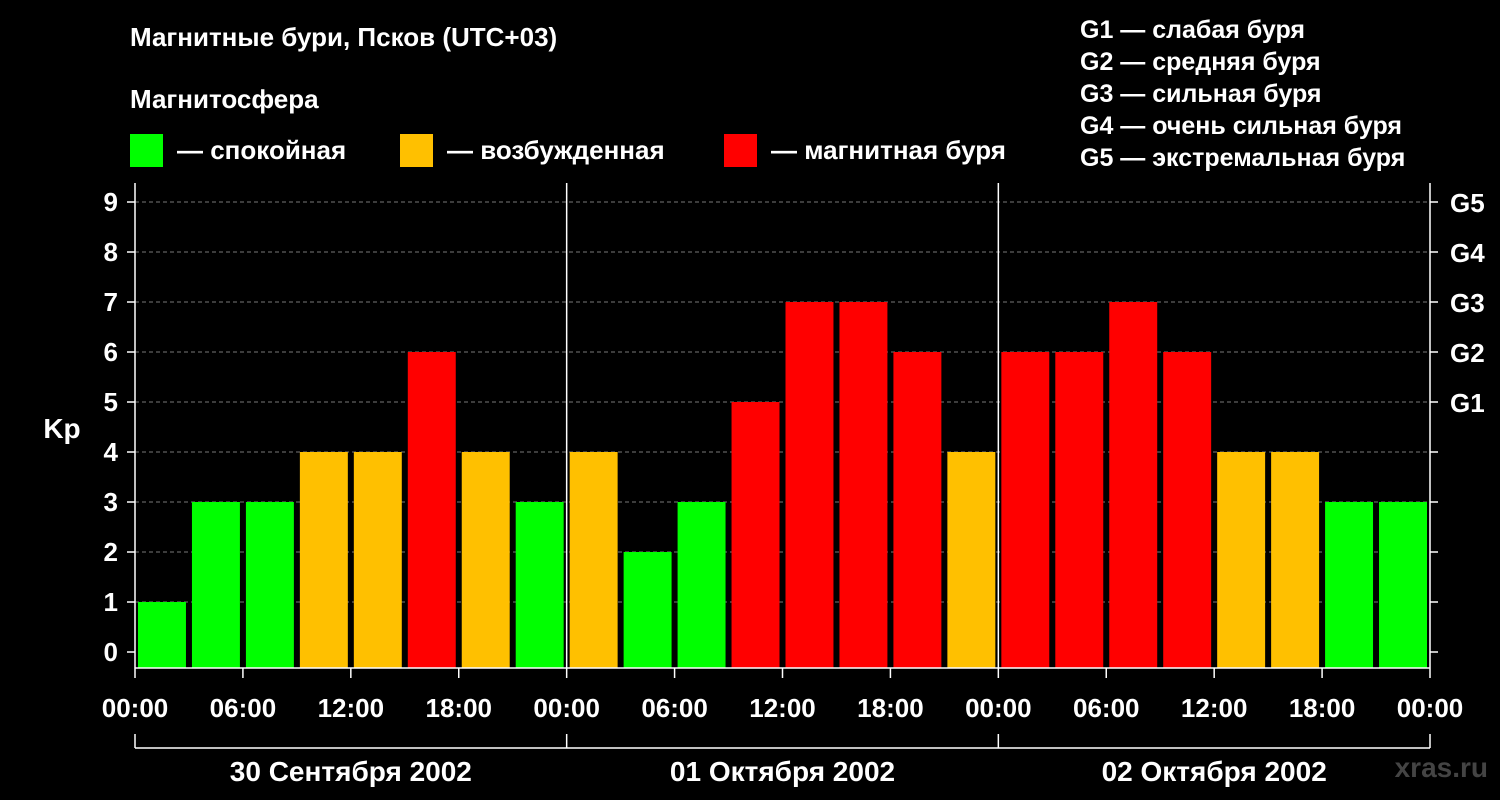 Image resolution: width=1500 pixels, height=800 pixels. I want to click on y-tick-label: 0, so click(111, 652).